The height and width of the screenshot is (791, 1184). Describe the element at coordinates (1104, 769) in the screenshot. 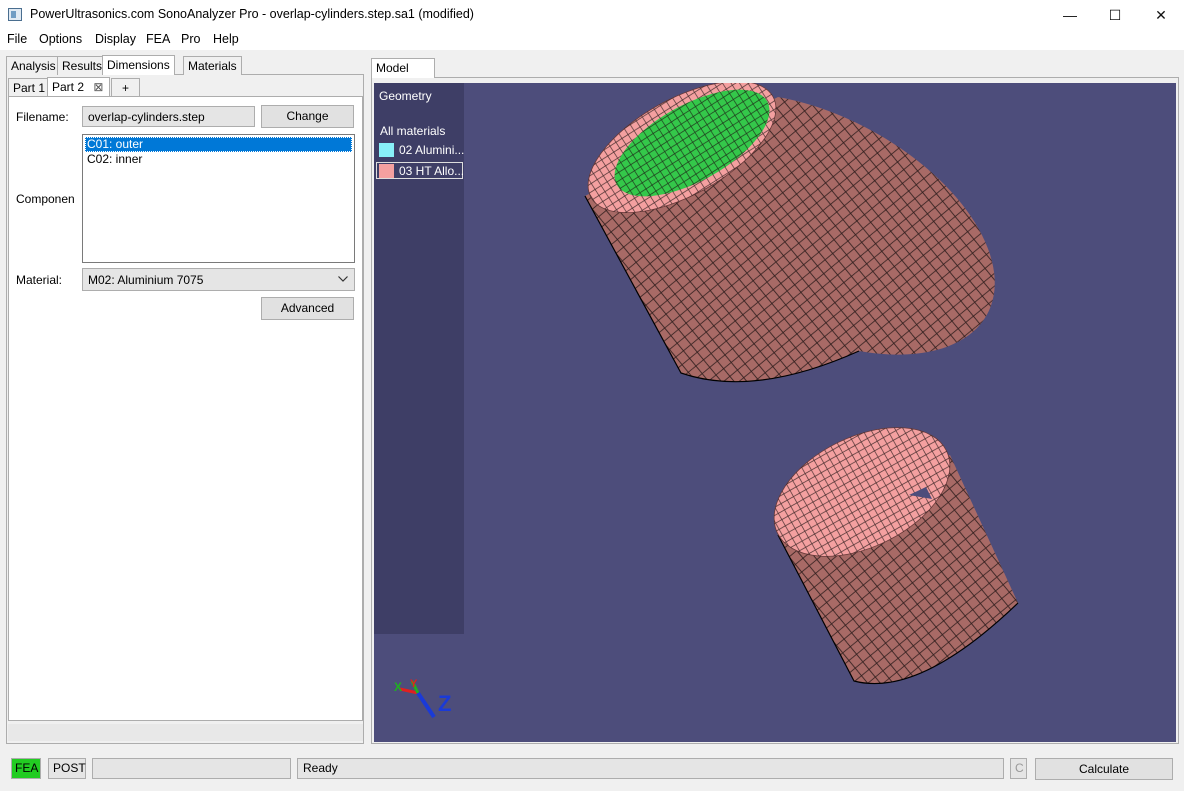

I see `calculate-button: Calculate` at that location.